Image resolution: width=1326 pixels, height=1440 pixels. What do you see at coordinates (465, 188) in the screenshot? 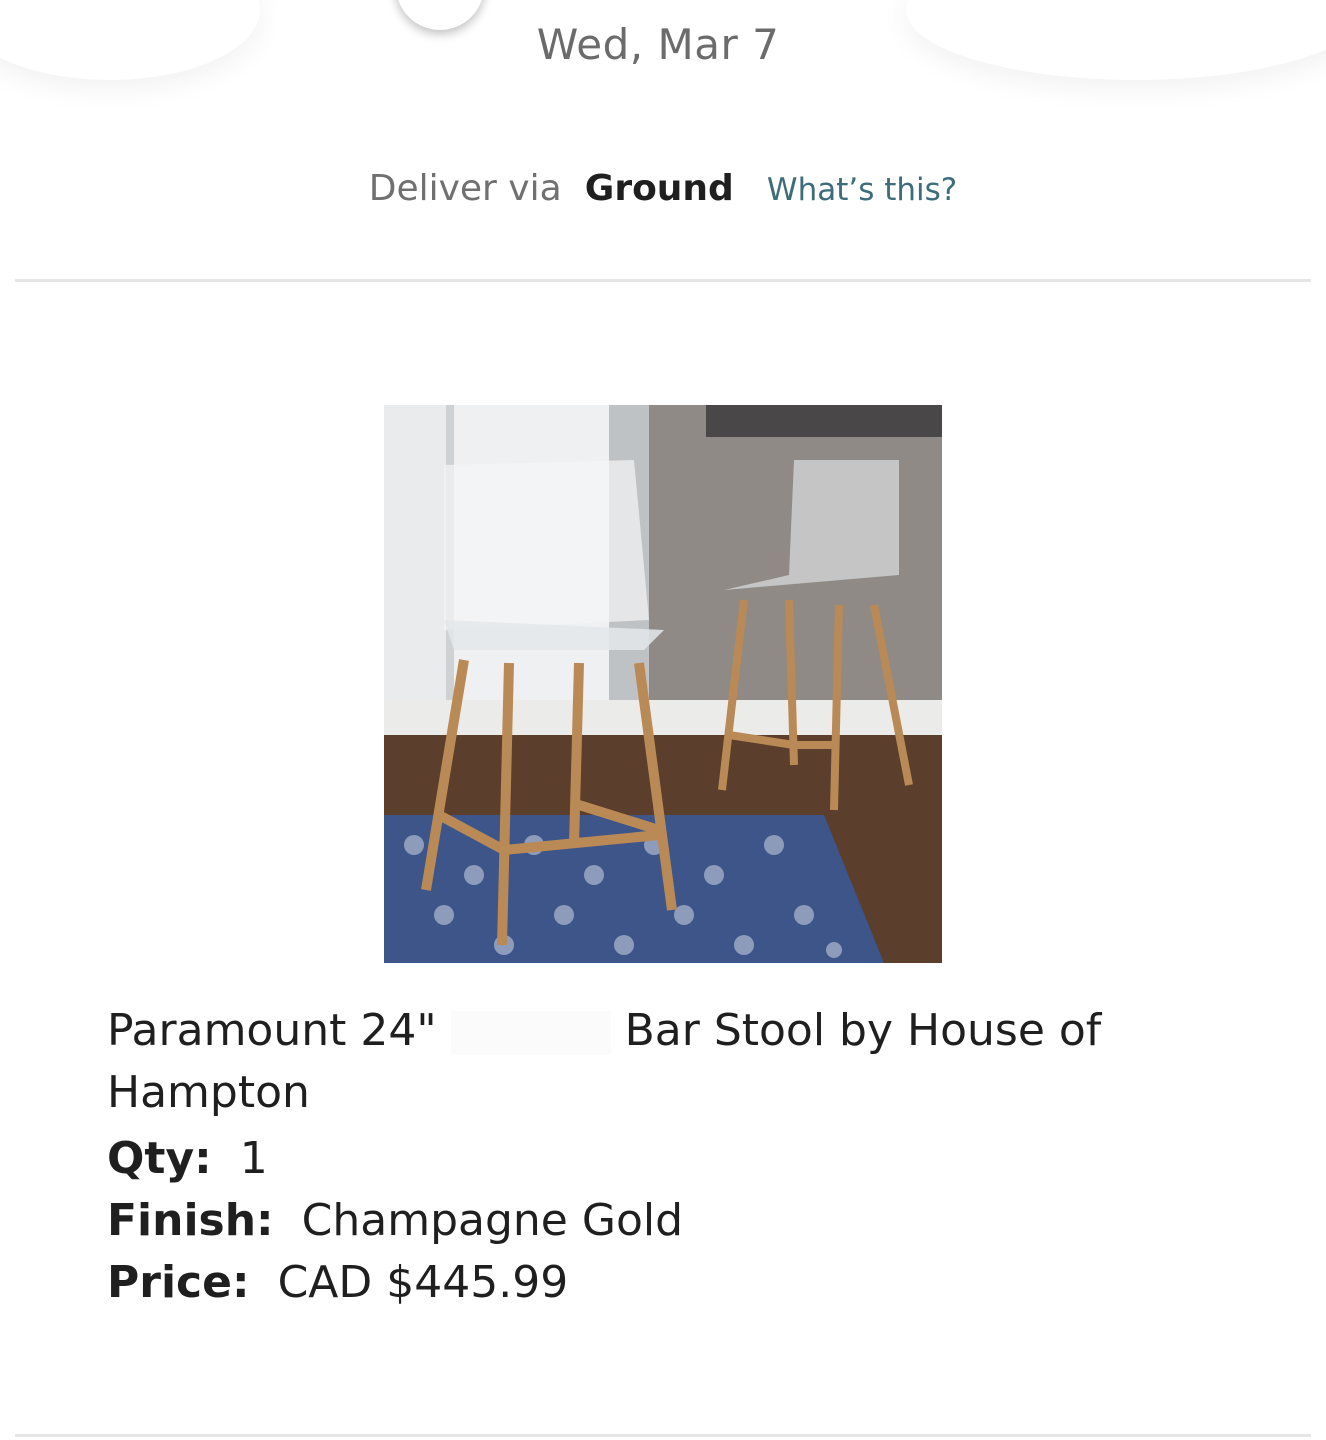
I see `deliver-via-label: Deliver via` at bounding box center [465, 188].